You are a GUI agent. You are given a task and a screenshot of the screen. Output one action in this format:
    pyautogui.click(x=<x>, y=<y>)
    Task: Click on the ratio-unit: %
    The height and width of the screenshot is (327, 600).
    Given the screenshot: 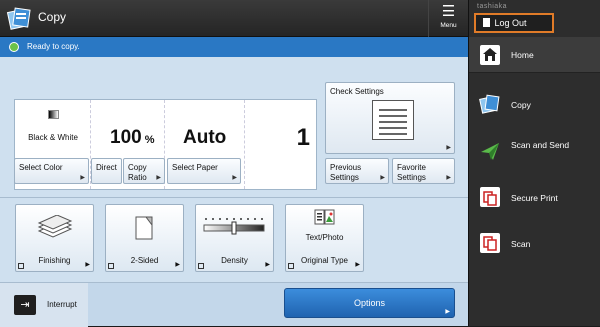 What is the action you would take?
    pyautogui.click(x=149, y=140)
    